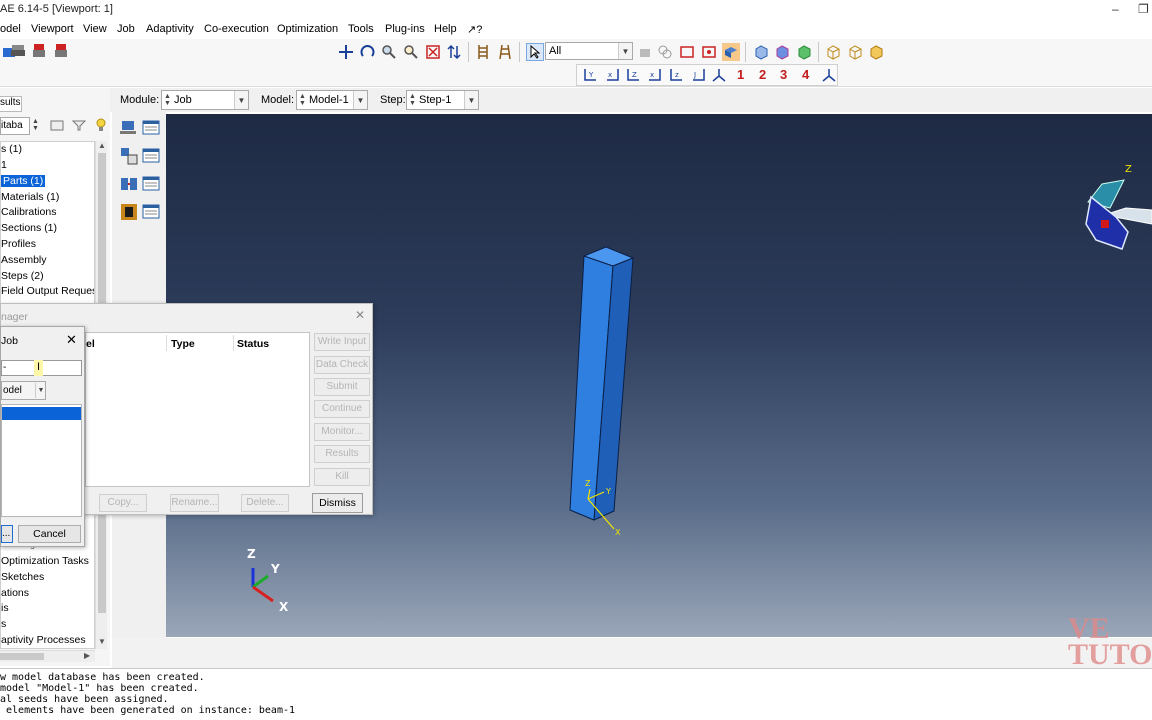  What do you see at coordinates (762, 74) in the screenshot?
I see `datum-view-2: 2` at bounding box center [762, 74].